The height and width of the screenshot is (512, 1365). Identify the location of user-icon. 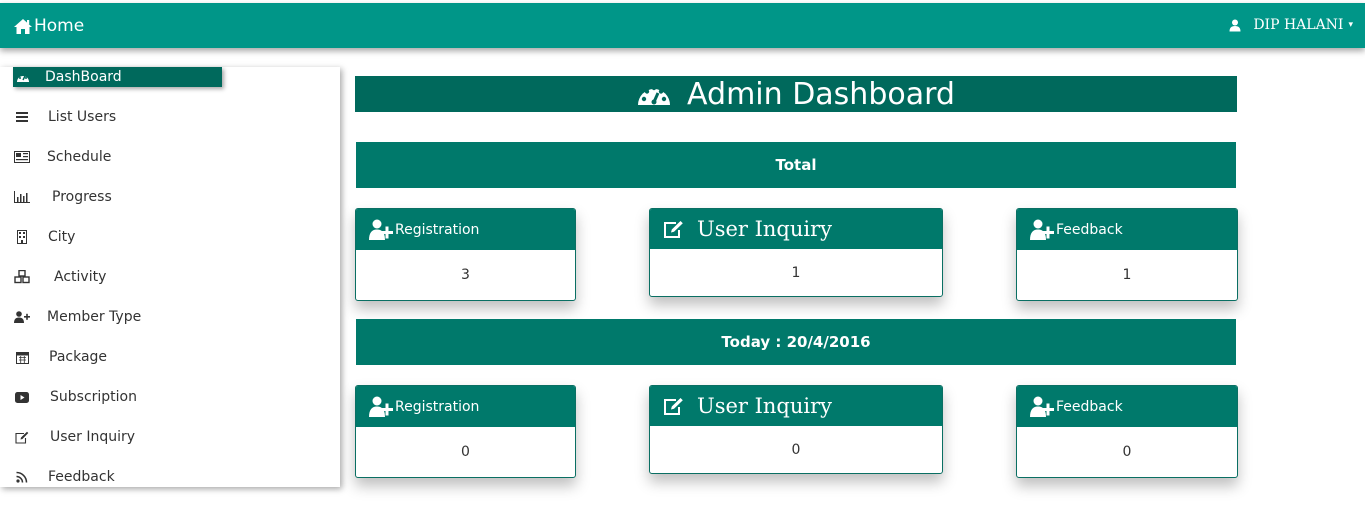
(1235, 25).